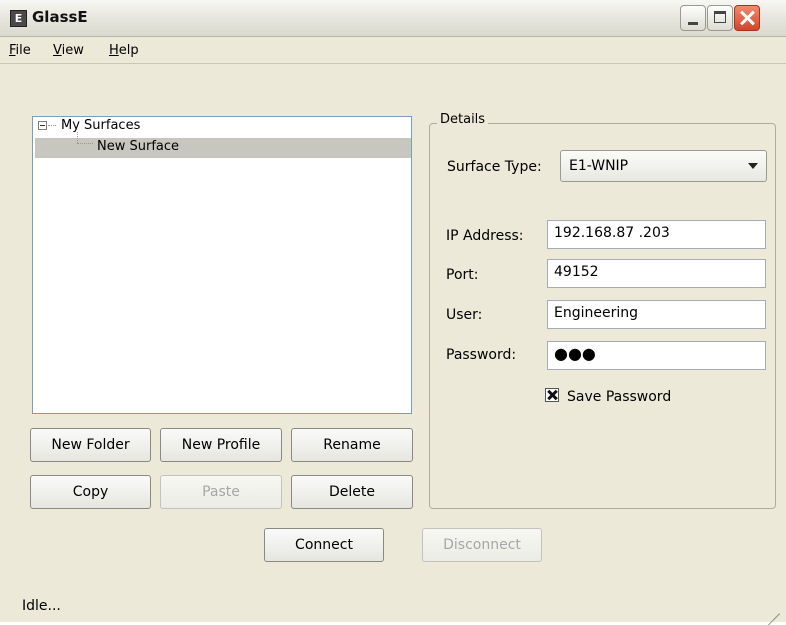 The image size is (786, 625). Describe the element at coordinates (494, 167) in the screenshot. I see `surface-type-label: Surface Type:` at that location.